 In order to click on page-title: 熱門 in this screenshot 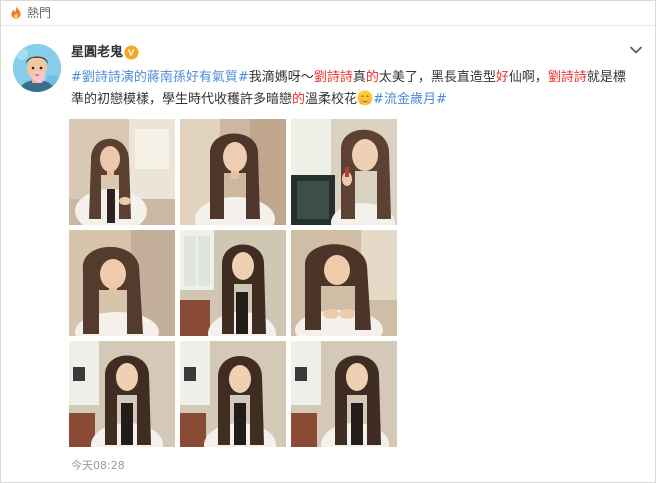, I will do `click(39, 13)`.